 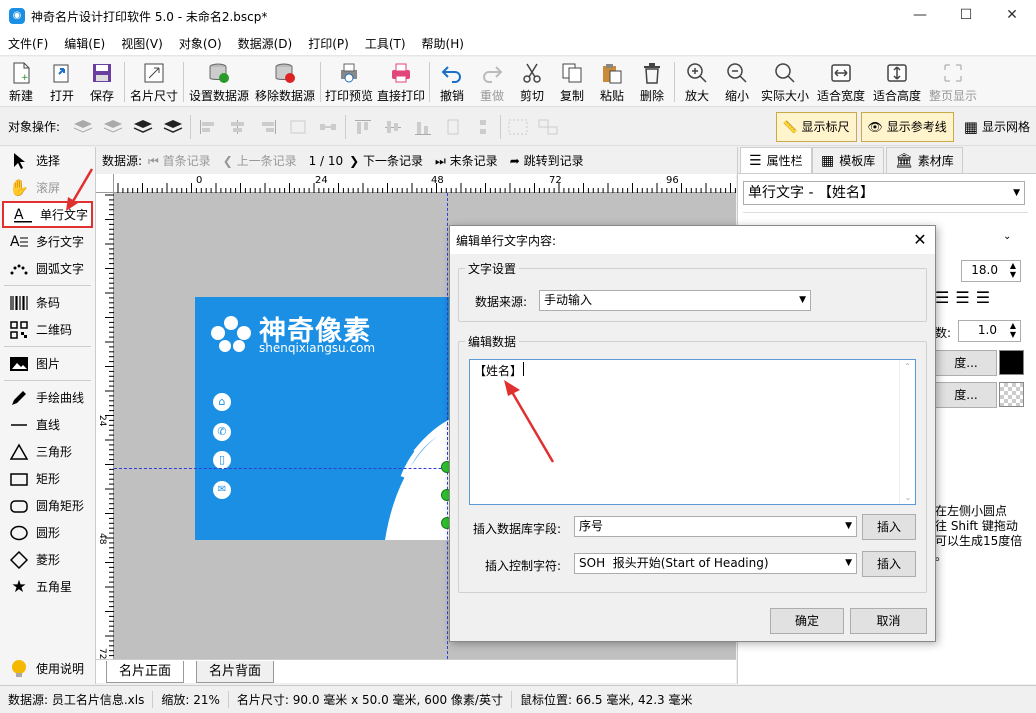 What do you see at coordinates (983, 297) in the screenshot?
I see `align-right-text-icon: ☰` at bounding box center [983, 297].